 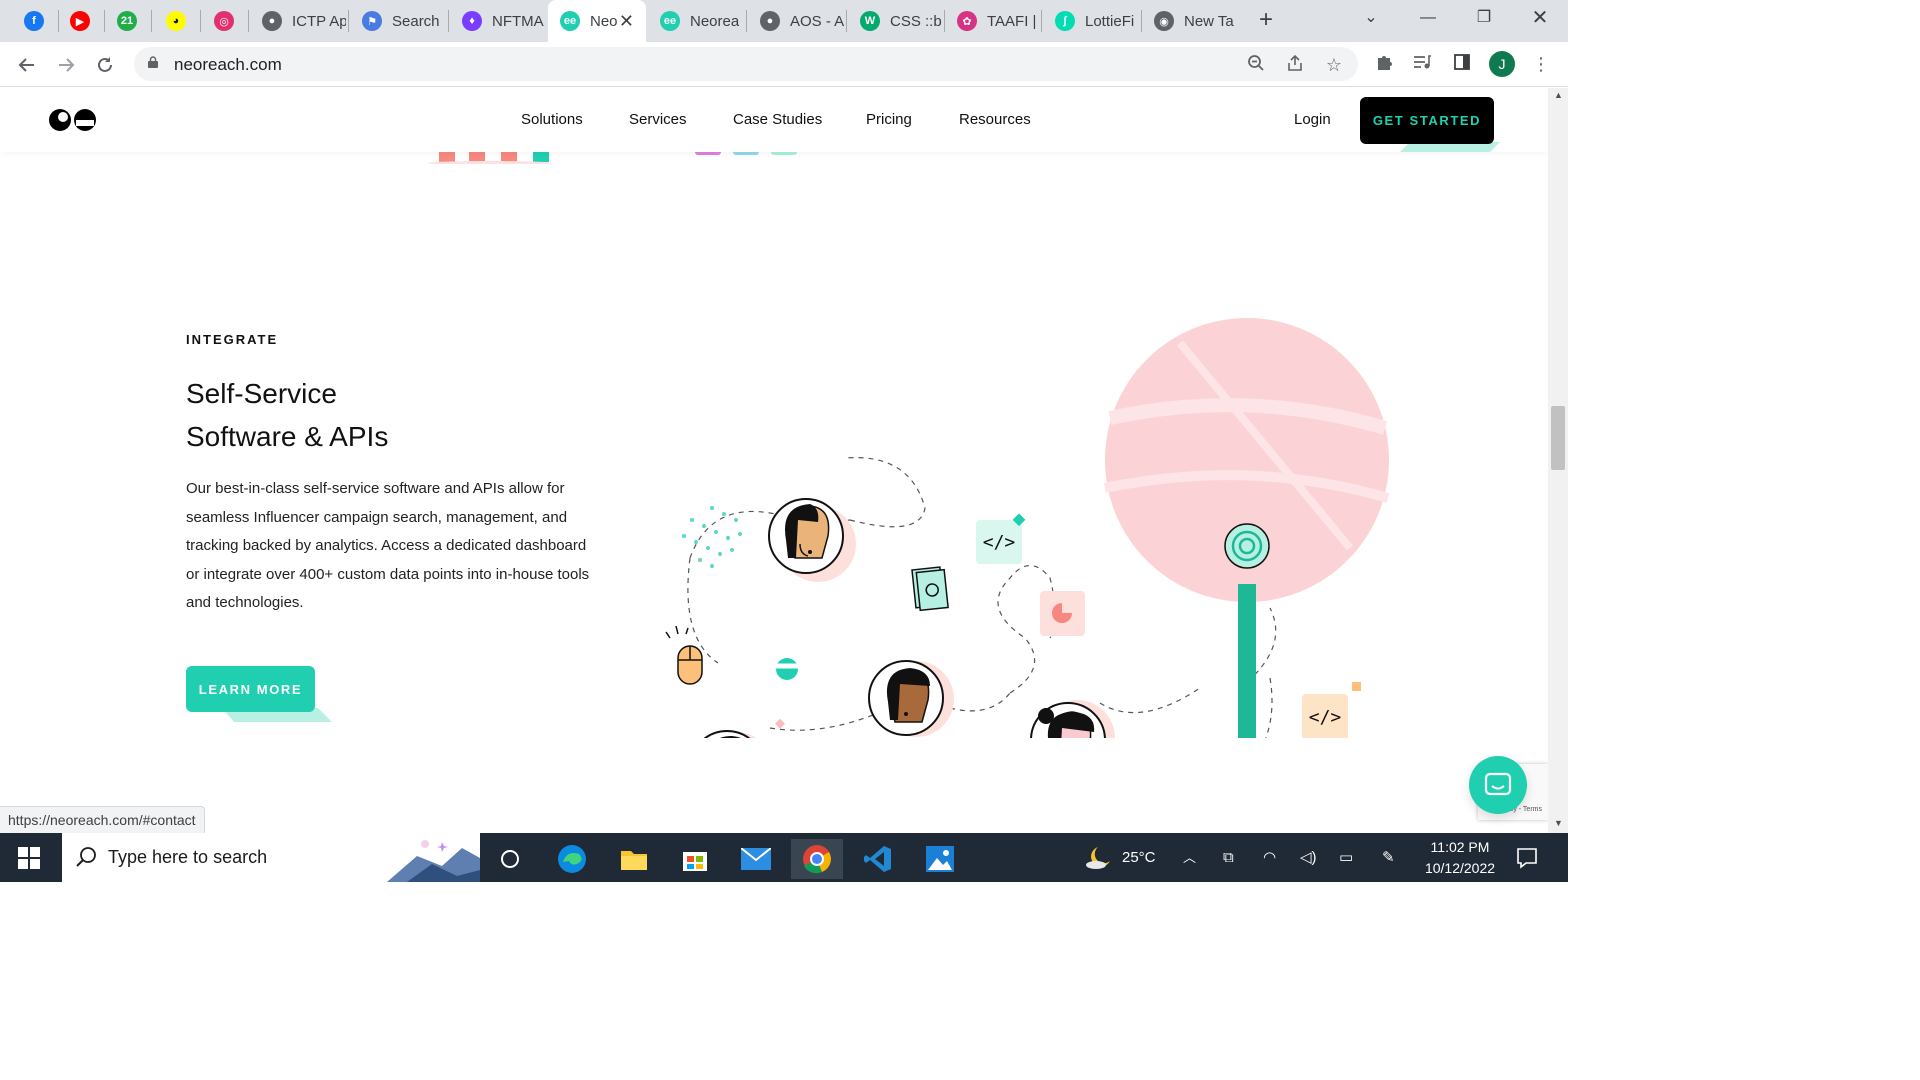 I want to click on close-window-button: ✕, so click(x=1540, y=18).